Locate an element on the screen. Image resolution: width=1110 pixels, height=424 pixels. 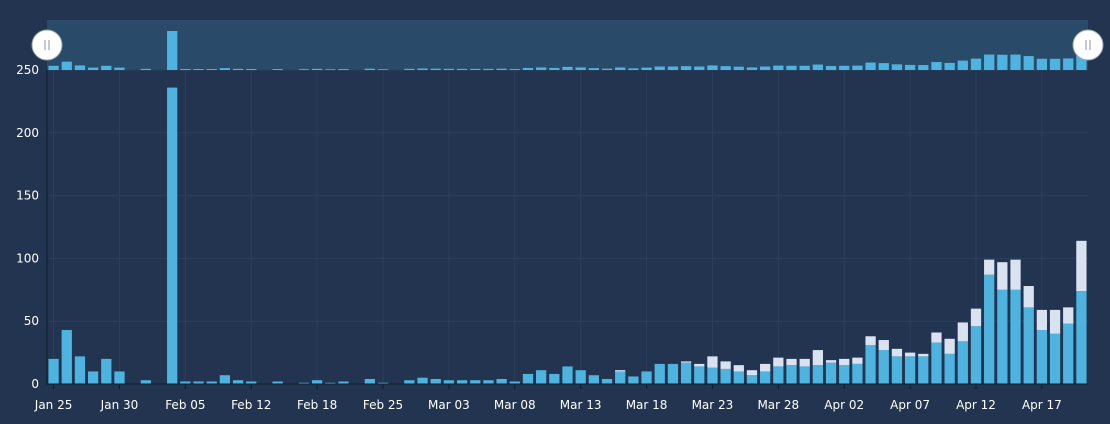
navigator-handle-left is located at coordinates (47, 45).